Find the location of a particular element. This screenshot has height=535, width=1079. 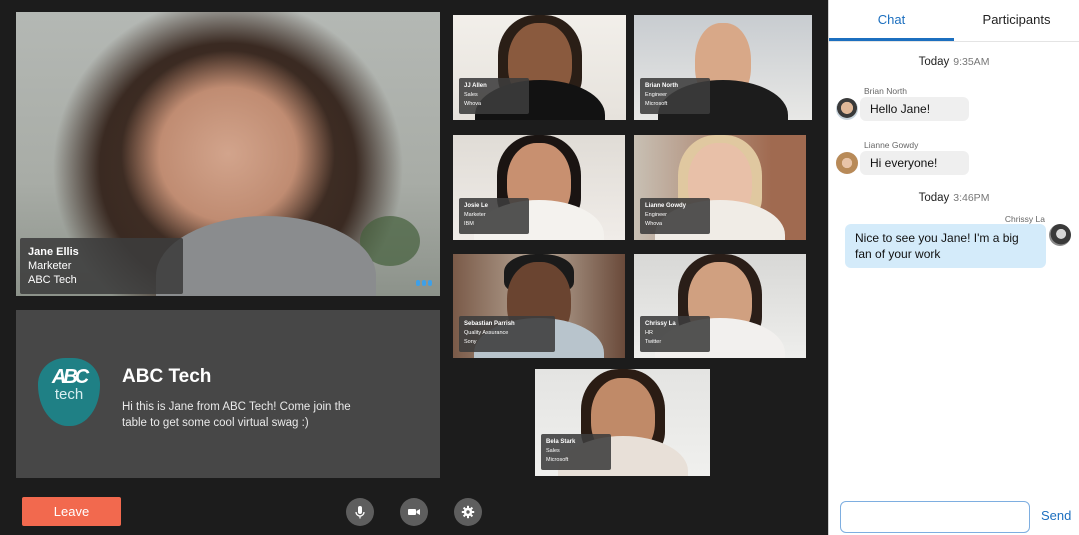

participant-tile: Sebastian Parrish Quality Assurance Sony is located at coordinates (539, 306).